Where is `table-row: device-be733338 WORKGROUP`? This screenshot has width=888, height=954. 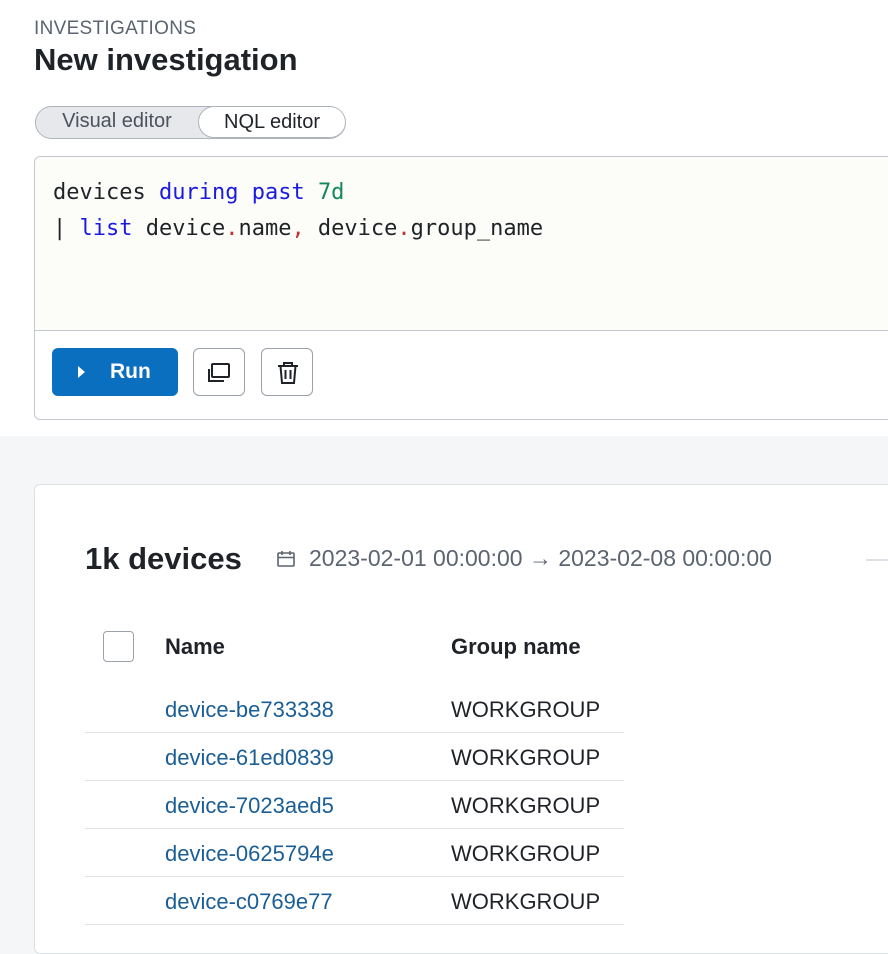 table-row: device-be733338 WORKGROUP is located at coordinates (354, 709).